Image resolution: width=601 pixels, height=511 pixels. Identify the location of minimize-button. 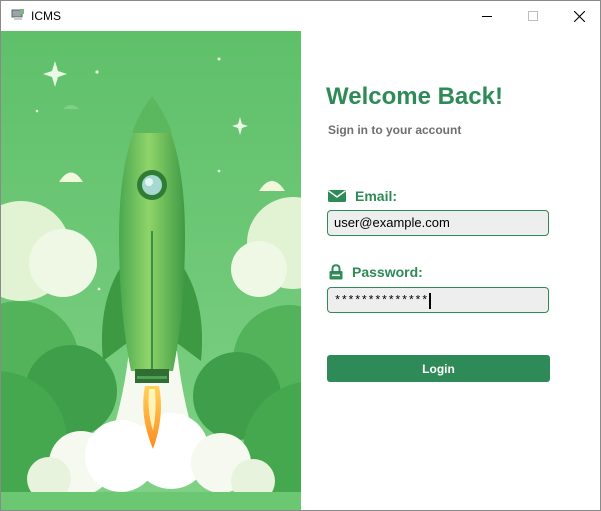
(487, 16).